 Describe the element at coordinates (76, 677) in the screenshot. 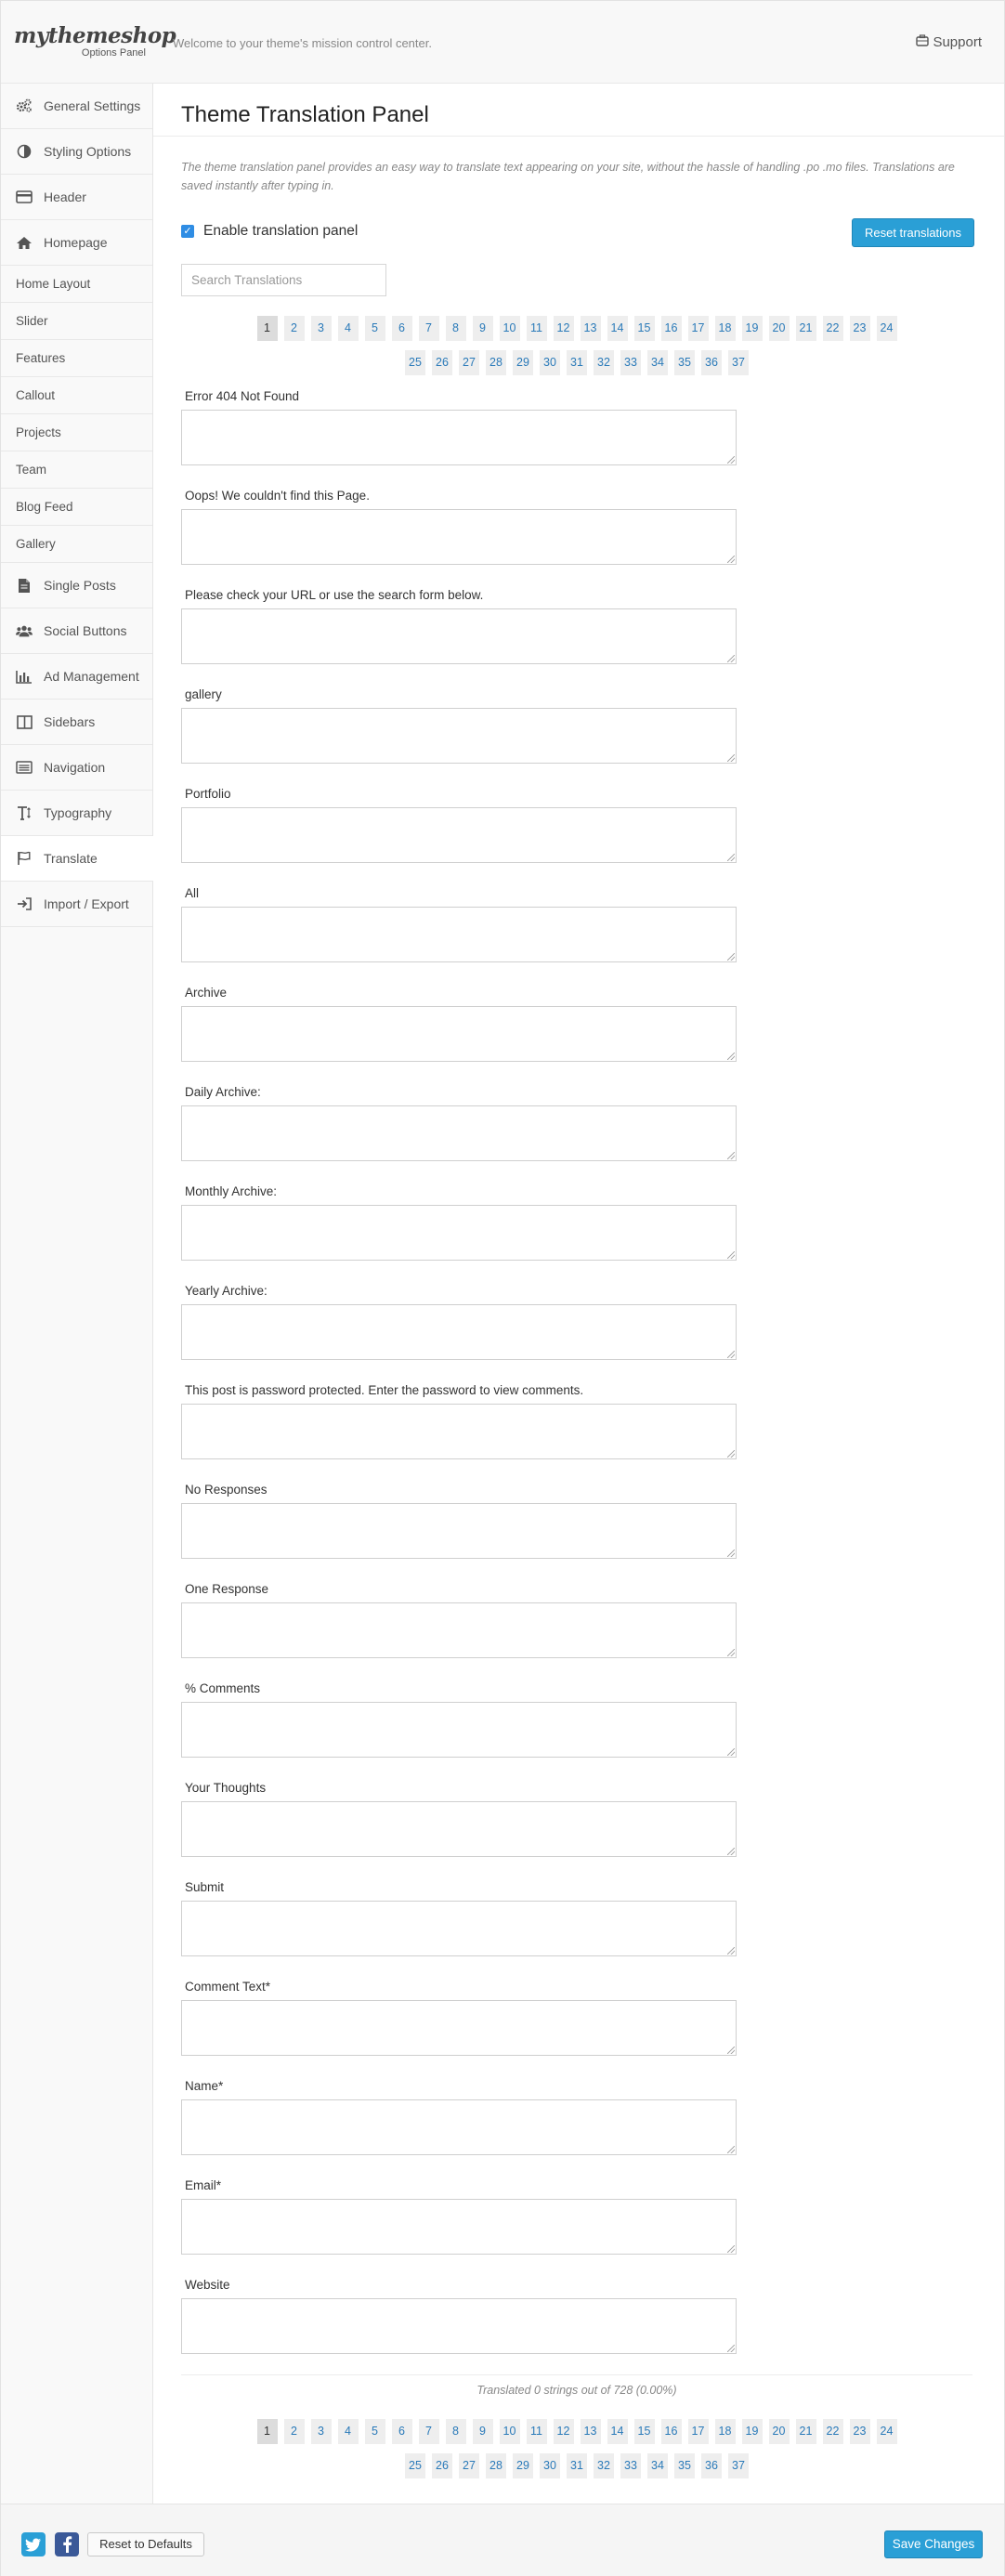

I see `sidebar-item-ad-management: Ad Management` at that location.